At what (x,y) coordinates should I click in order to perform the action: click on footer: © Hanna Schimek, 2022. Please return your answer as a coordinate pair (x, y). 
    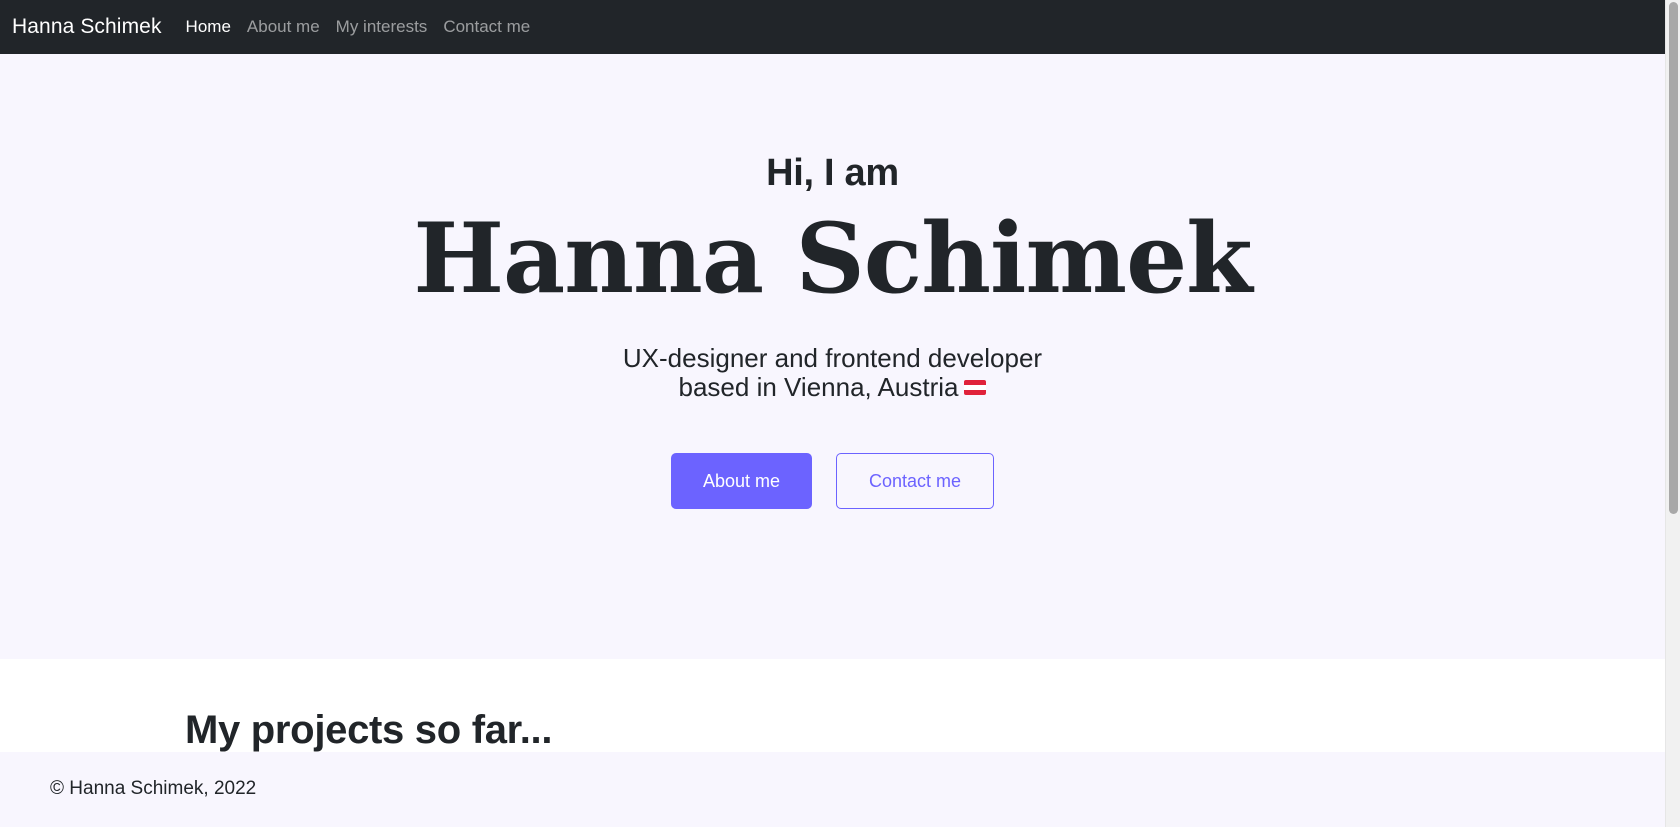
    Looking at the image, I should click on (832, 789).